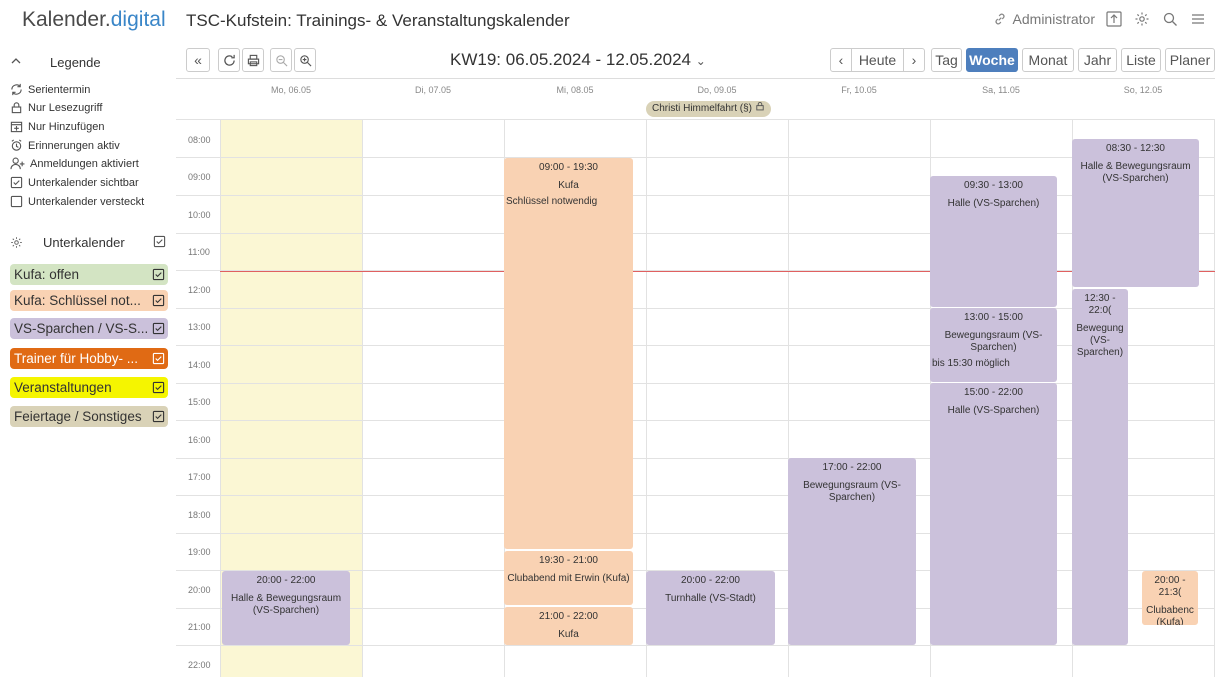 This screenshot has height=677, width=1215. I want to click on zoom-out-icon, so click(281, 60).